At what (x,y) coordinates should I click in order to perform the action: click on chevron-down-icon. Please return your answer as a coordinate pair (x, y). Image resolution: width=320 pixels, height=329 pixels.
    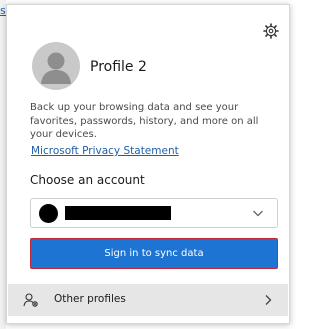
    Looking at the image, I should click on (258, 213).